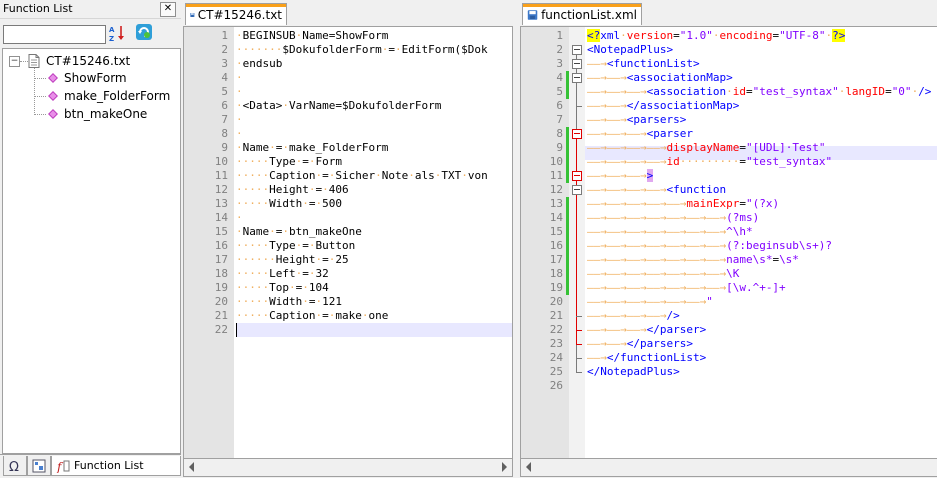 The width and height of the screenshot is (937, 478). I want to click on bottom-tab-label: Function List, so click(109, 465).